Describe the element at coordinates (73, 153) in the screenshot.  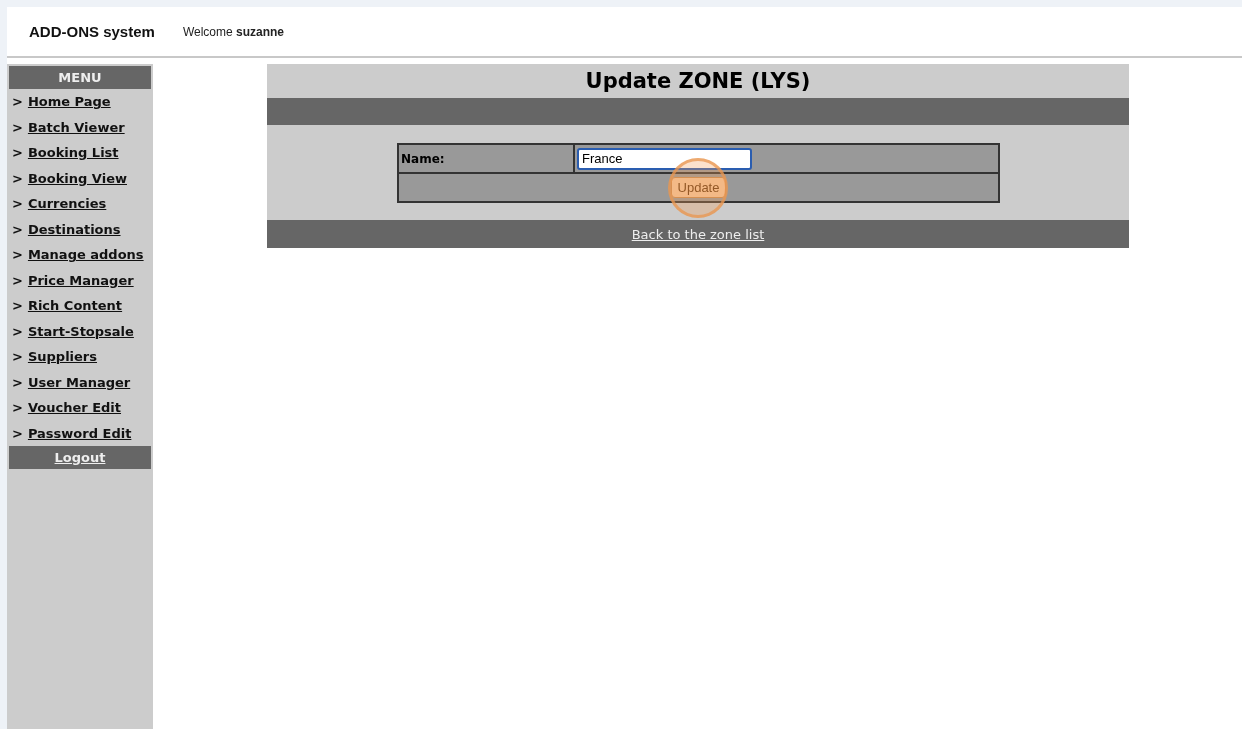
I see `menu-link: Booking List` at that location.